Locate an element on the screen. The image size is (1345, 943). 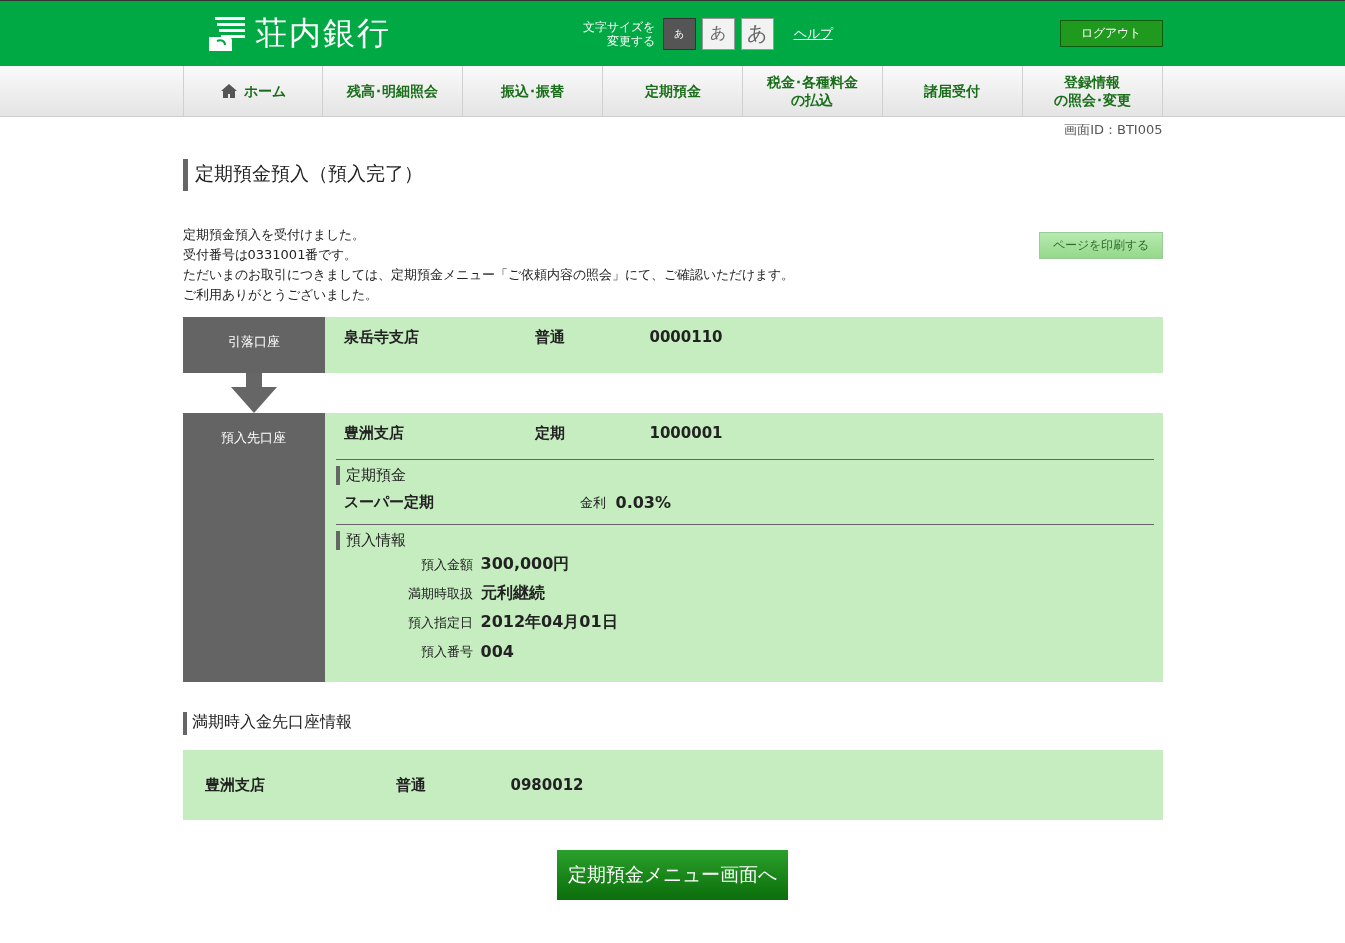
bank-name: 荘内銀行 is located at coordinates (322, 33).